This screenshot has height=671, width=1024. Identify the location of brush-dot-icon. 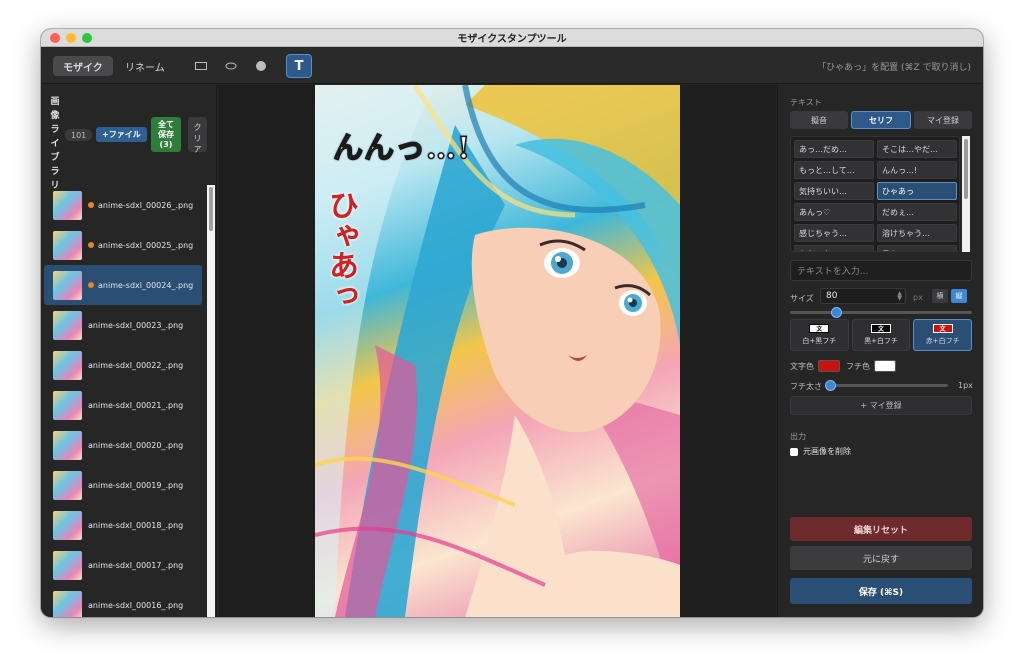
(261, 66).